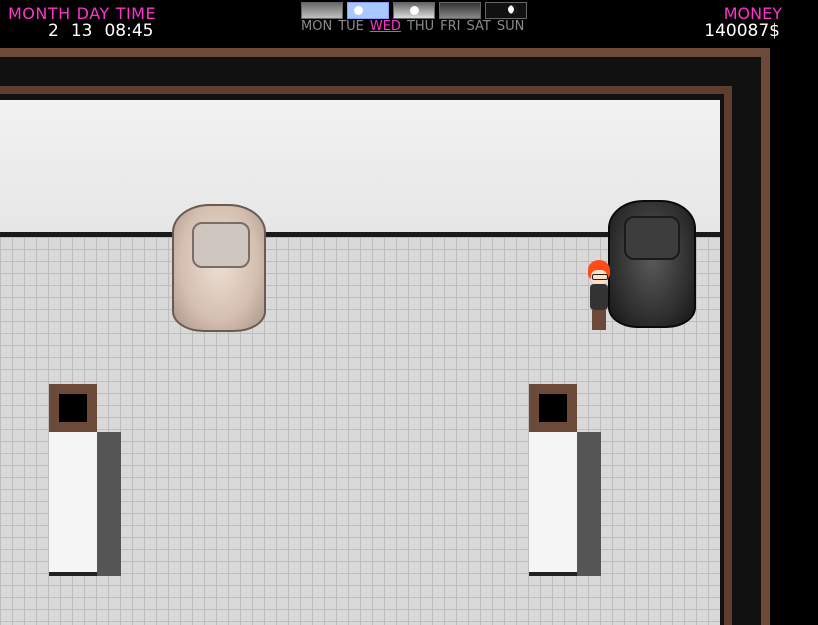 The width and height of the screenshot is (818, 625). Describe the element at coordinates (73, 504) in the screenshot. I see `column-left` at that location.